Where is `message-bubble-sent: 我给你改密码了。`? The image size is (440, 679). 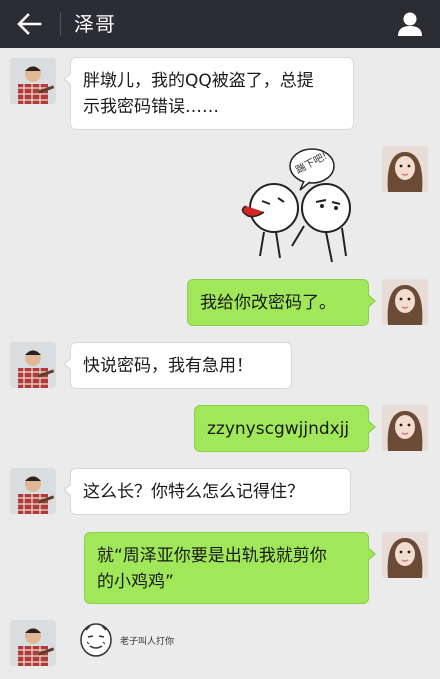
message-bubble-sent: 我给你改密码了。 is located at coordinates (281, 302).